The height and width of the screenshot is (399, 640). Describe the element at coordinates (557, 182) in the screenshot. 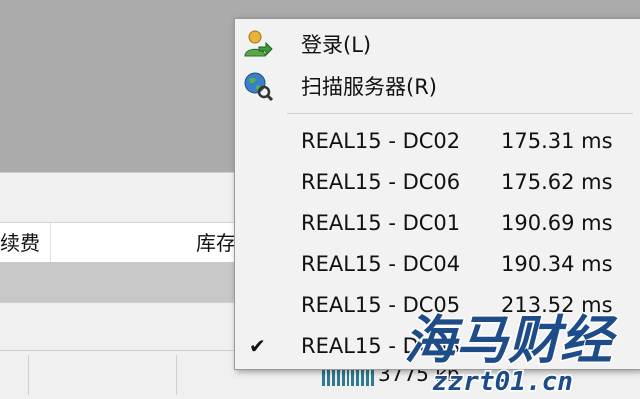

I see `server-ping: 175.62 ms` at that location.